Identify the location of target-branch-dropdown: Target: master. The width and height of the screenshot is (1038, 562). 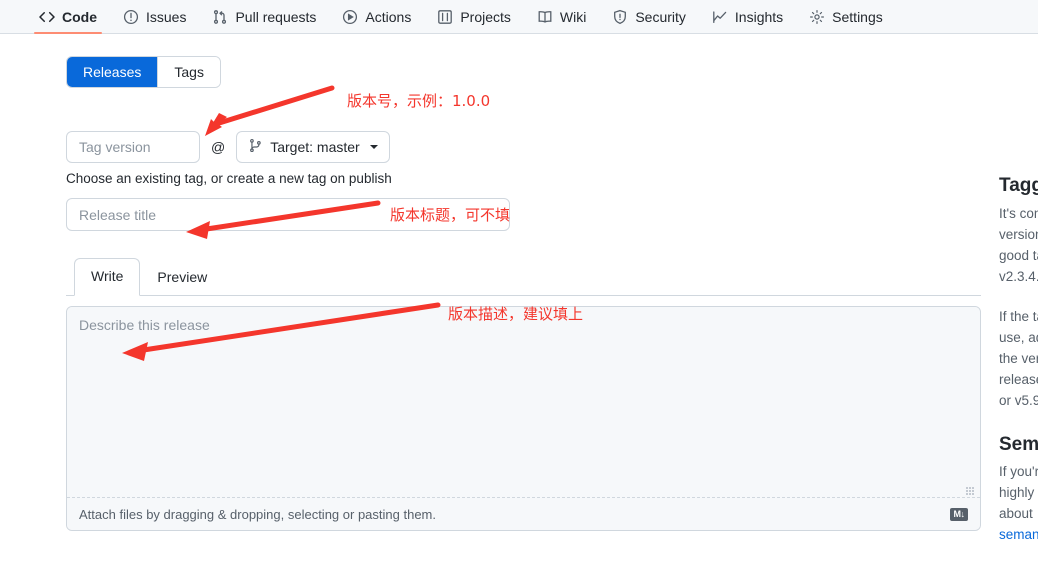
(313, 147).